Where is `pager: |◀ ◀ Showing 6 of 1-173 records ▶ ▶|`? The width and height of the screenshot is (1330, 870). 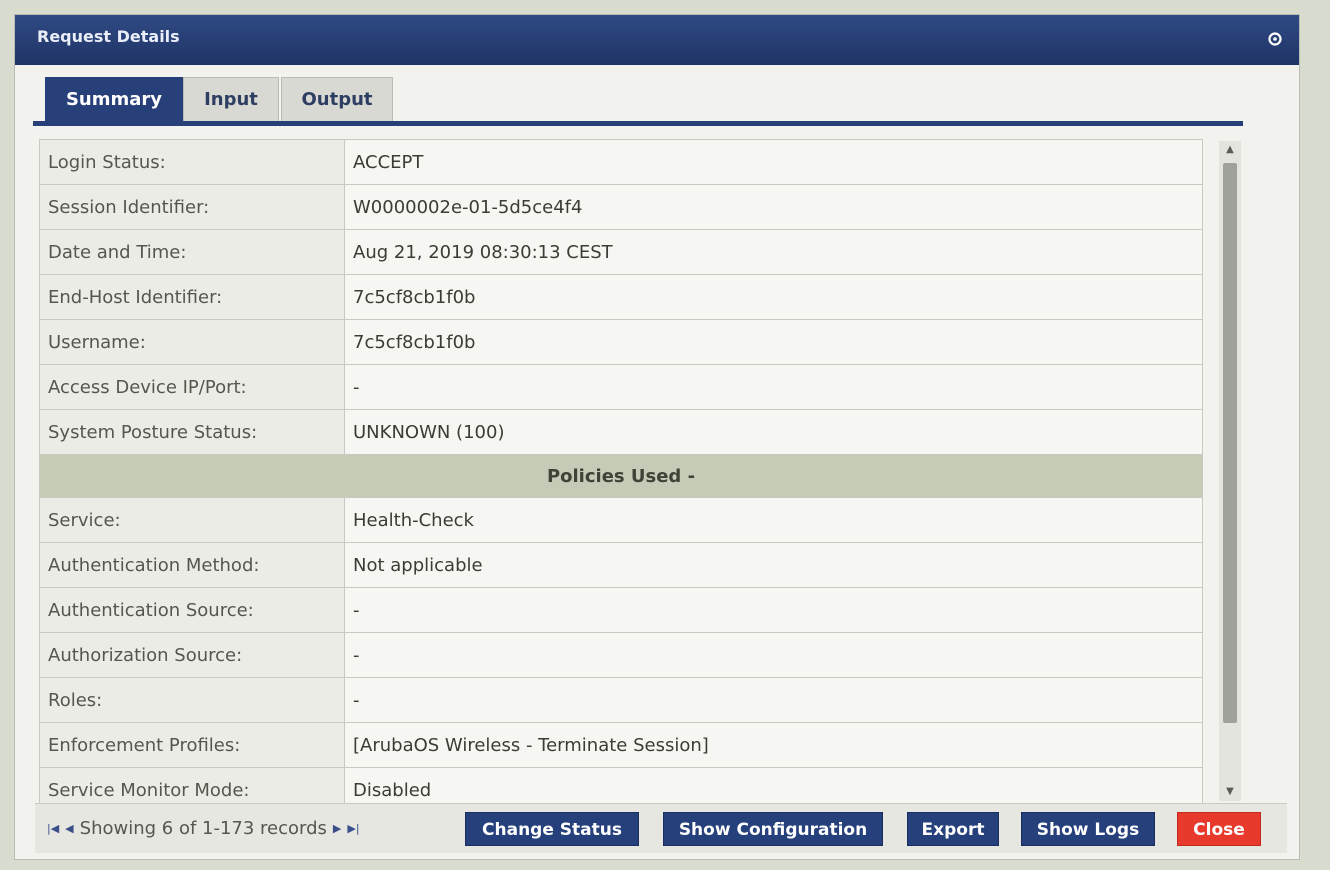 pager: |◀ ◀ Showing 6 of 1-173 records ▶ ▶| is located at coordinates (203, 828).